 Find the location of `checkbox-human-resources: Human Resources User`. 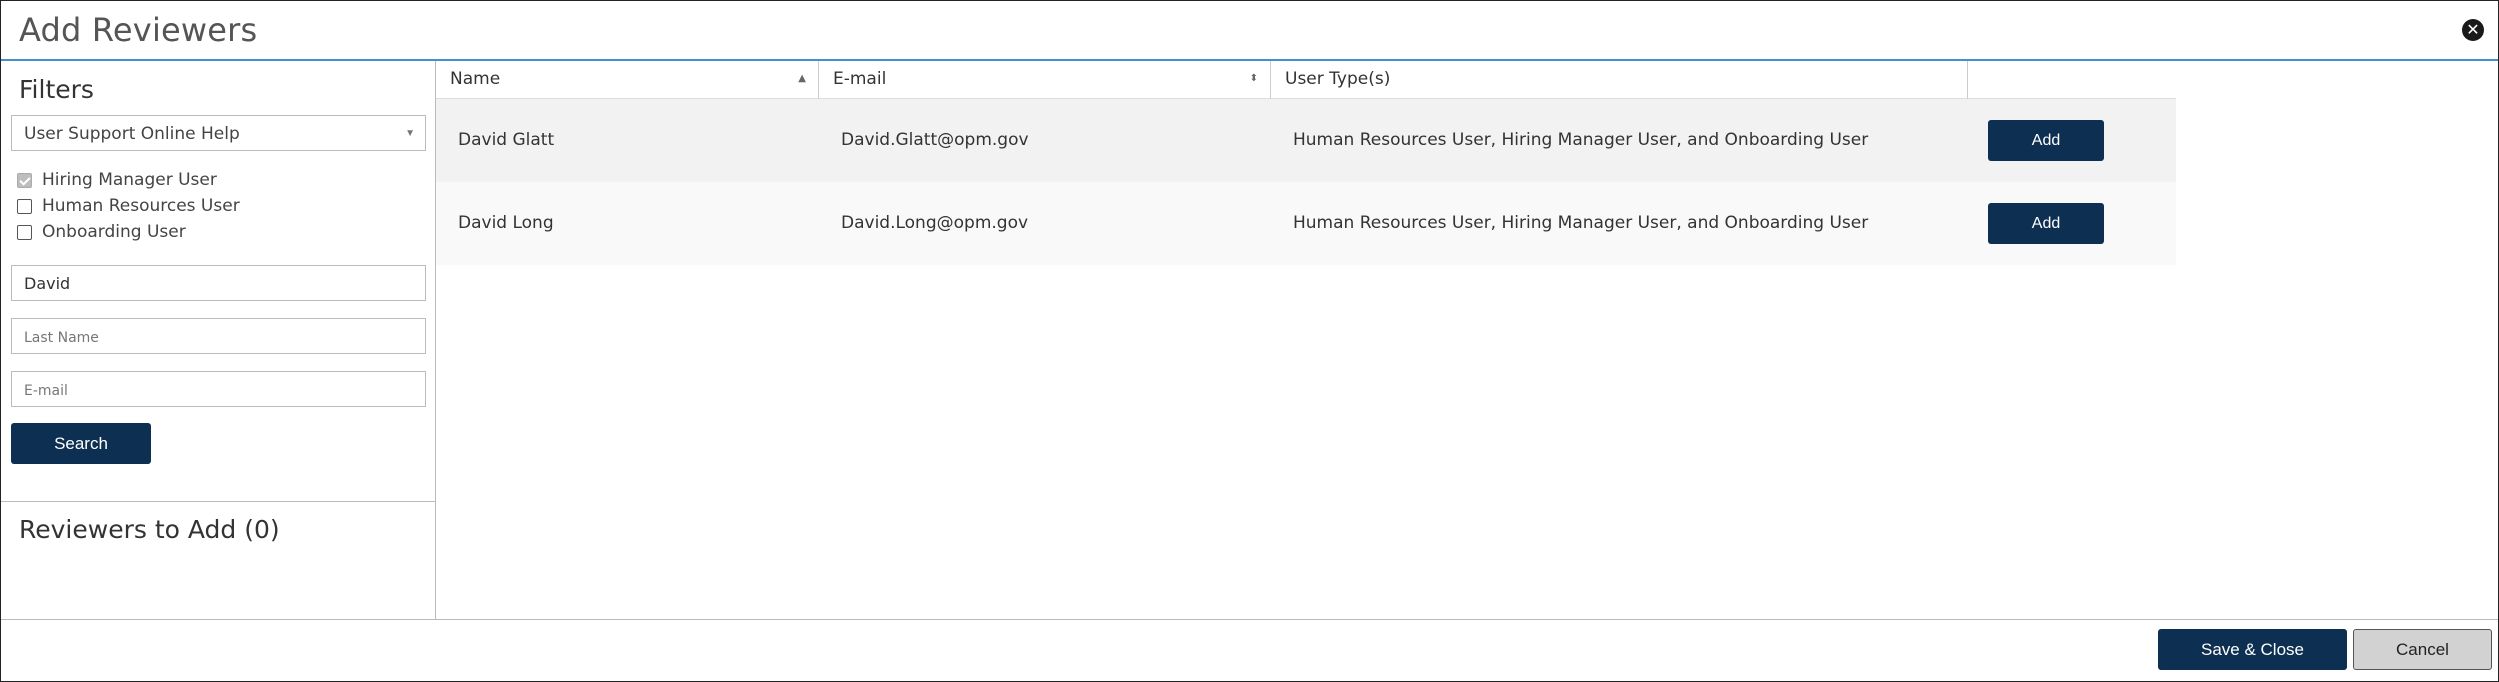

checkbox-human-resources: Human Resources User is located at coordinates (128, 206).